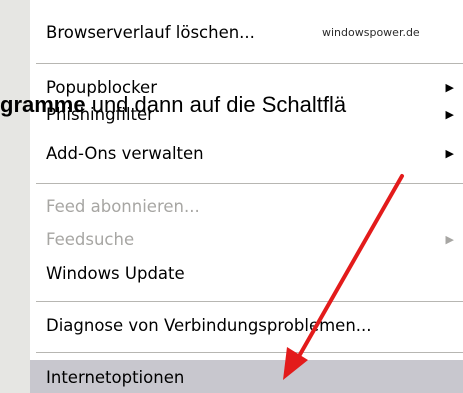  I want to click on menu-item-internet-options: Internetoptionen, so click(115, 378).